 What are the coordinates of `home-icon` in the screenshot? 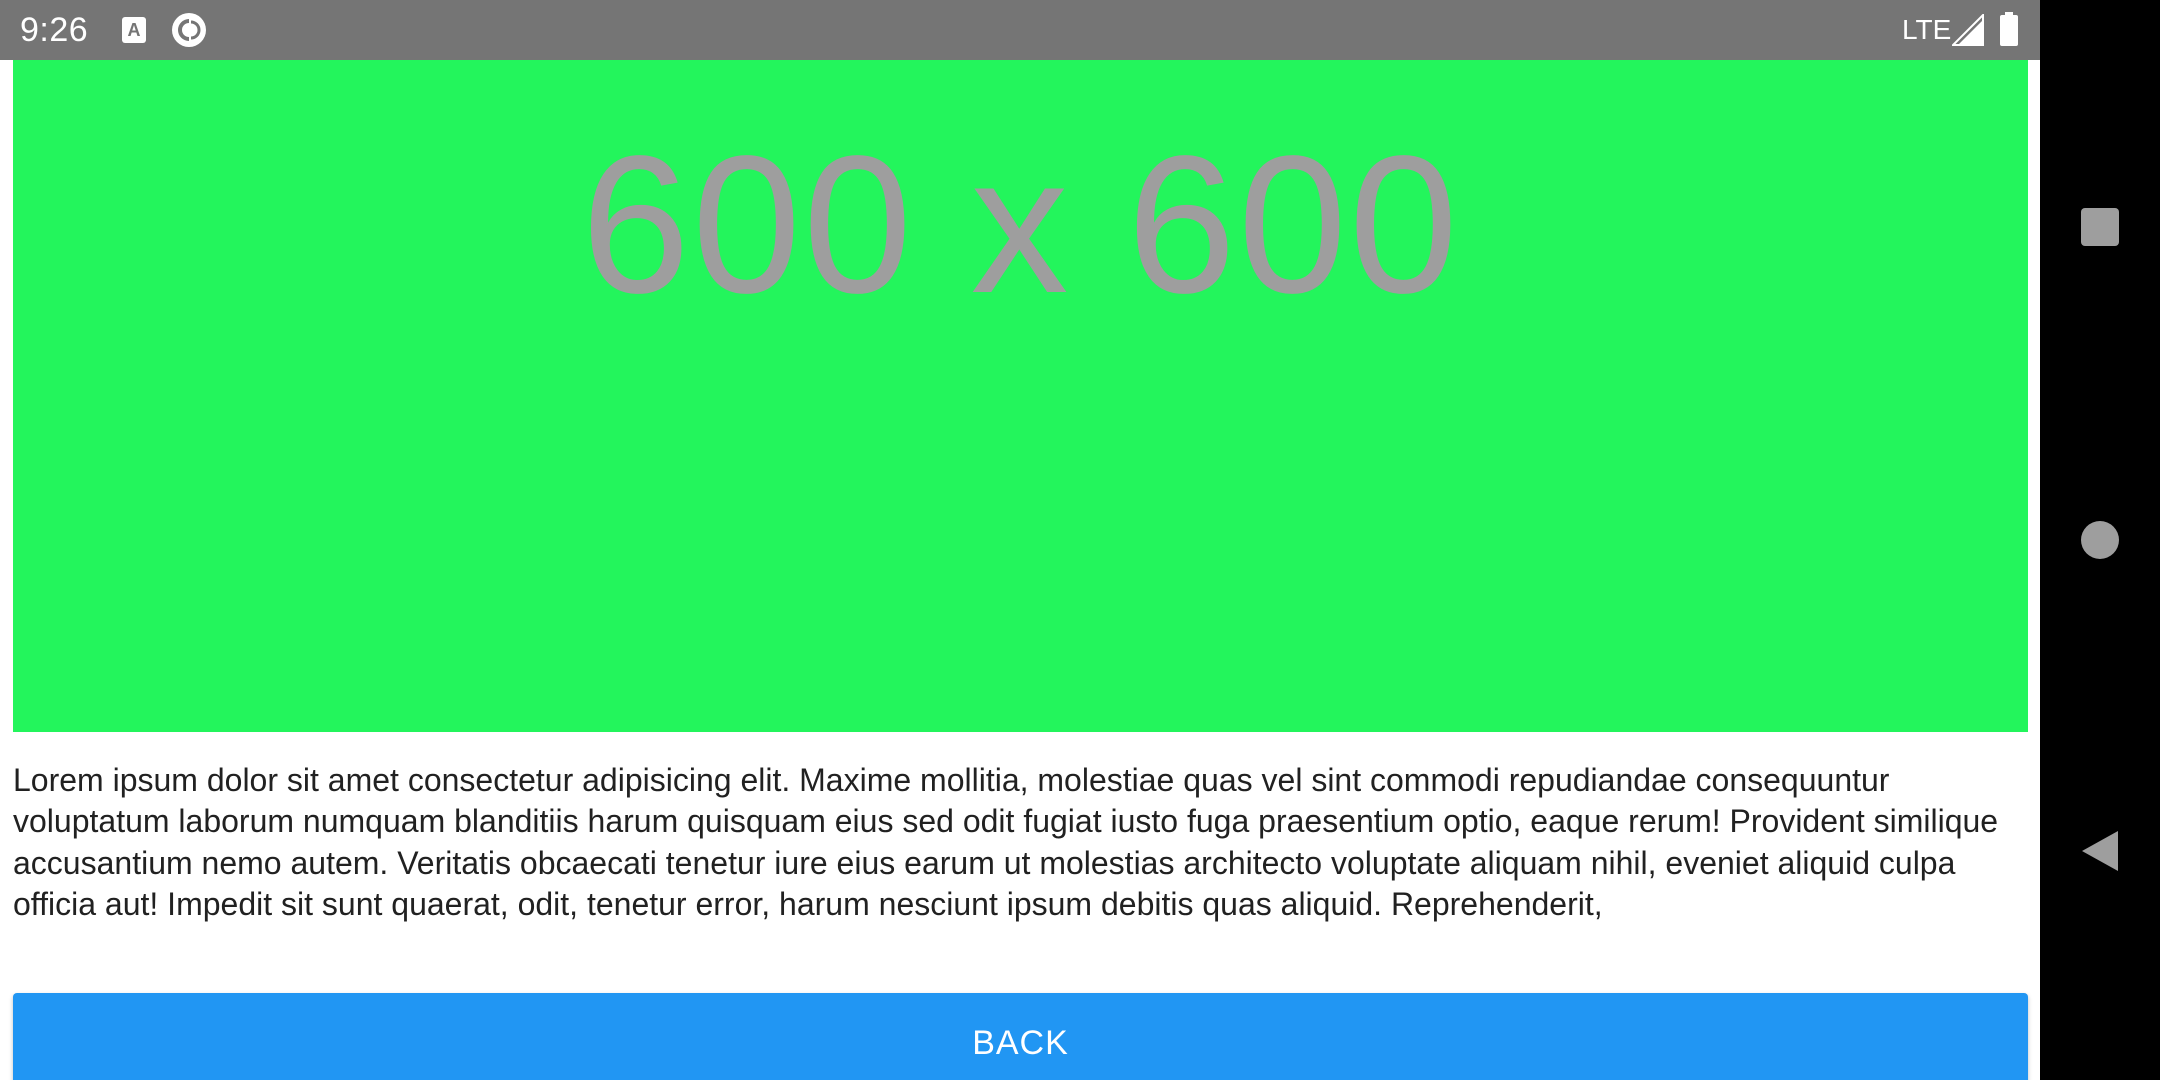 It's located at (2100, 540).